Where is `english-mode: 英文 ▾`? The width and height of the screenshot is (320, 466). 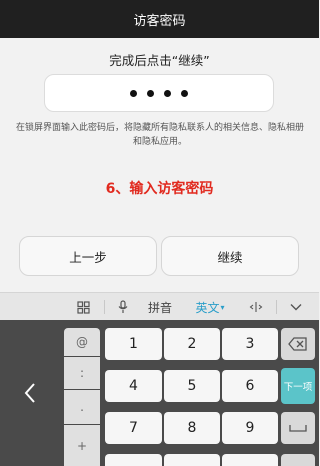
english-mode: 英文 ▾ is located at coordinates (210, 307).